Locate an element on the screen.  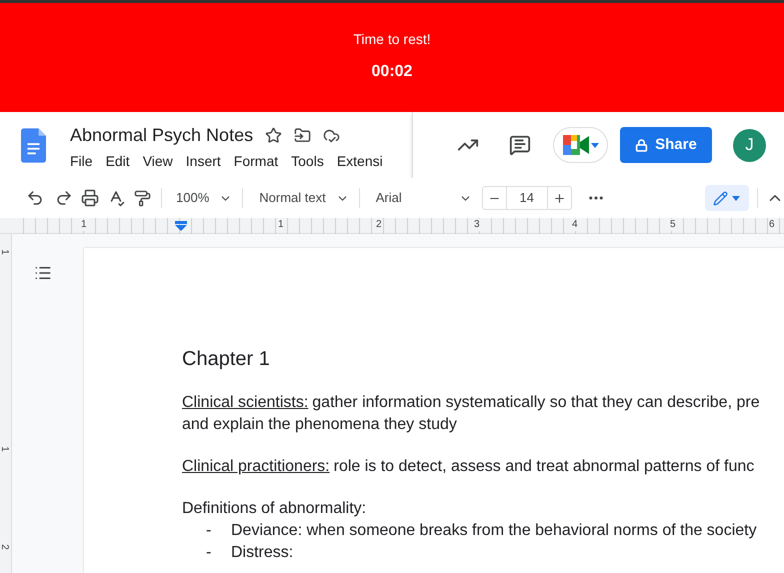
document-outline-icon is located at coordinates (43, 273).